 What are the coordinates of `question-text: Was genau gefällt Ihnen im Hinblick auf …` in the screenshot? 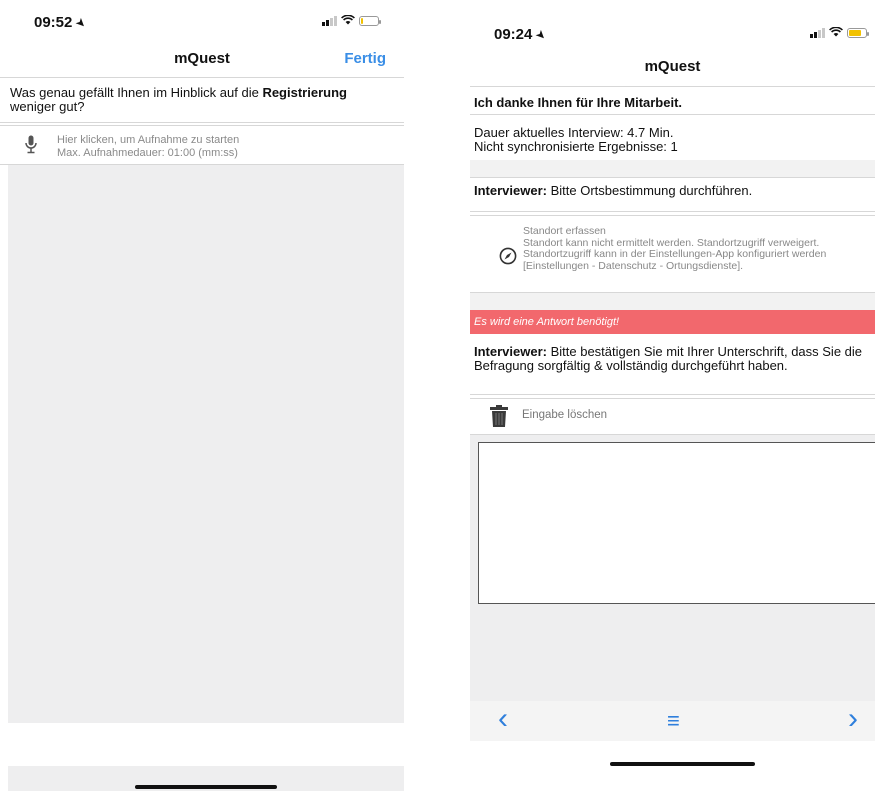 It's located at (203, 100).